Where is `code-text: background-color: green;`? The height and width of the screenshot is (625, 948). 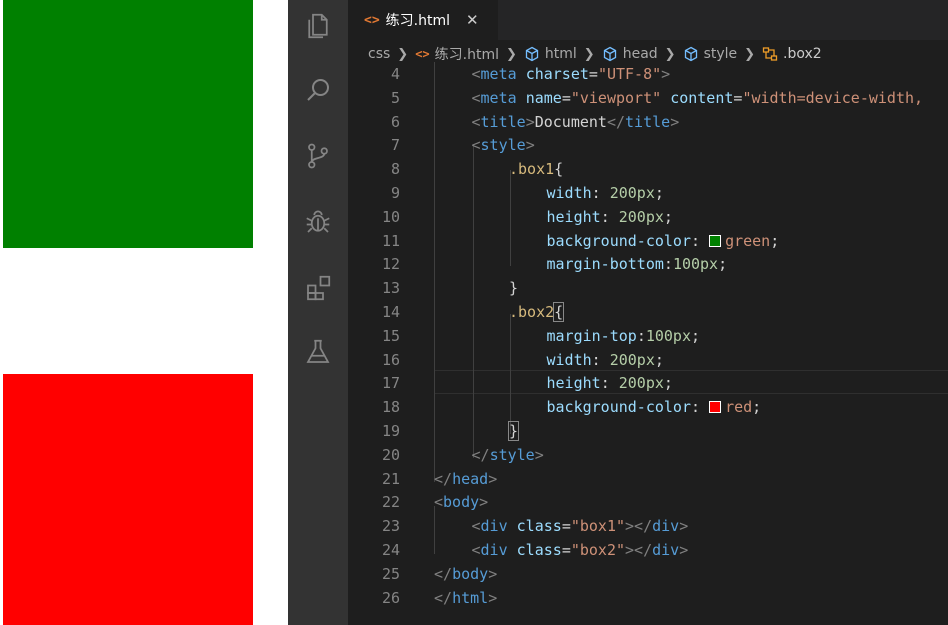 code-text: background-color: green; is located at coordinates (663, 241).